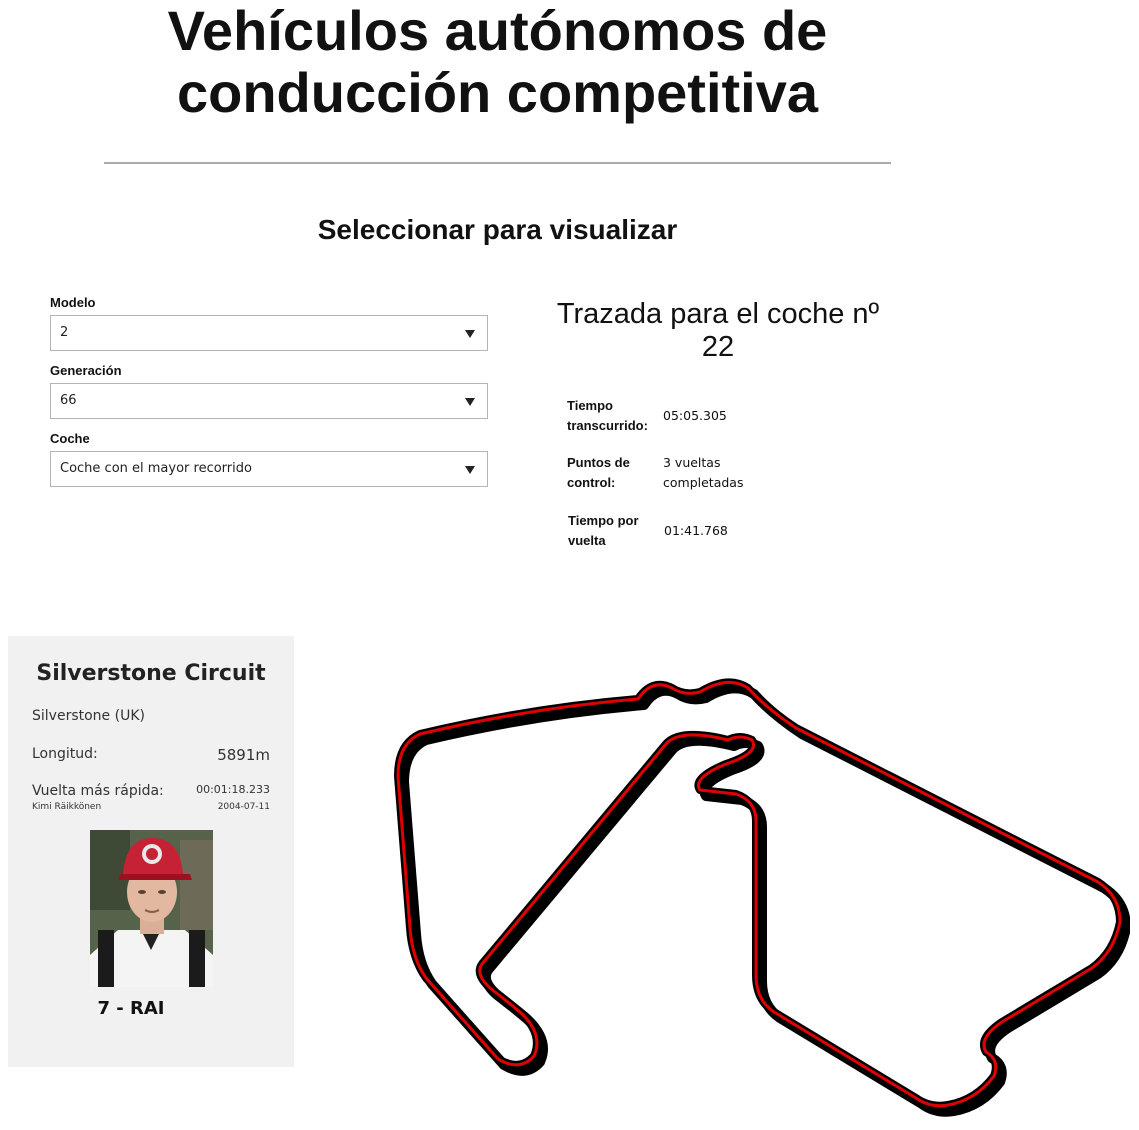  I want to click on generation-select-value: 66, so click(68, 400).